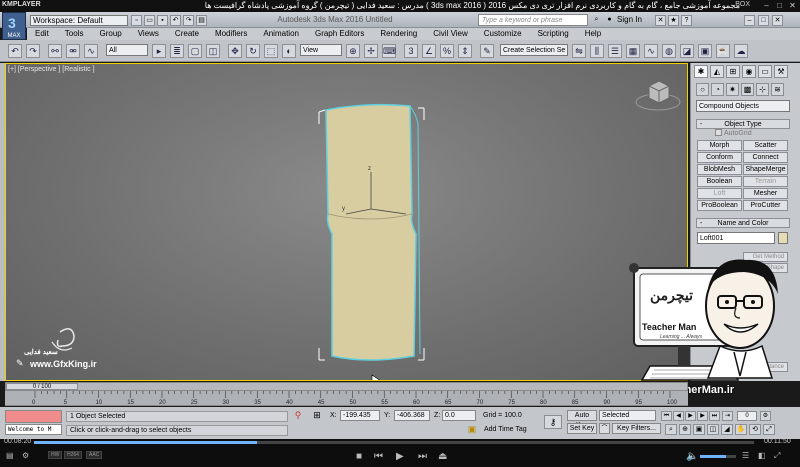 This screenshot has width=800, height=467. What do you see at coordinates (769, 429) in the screenshot?
I see `maximize-viewport-icon: ⤢` at bounding box center [769, 429].